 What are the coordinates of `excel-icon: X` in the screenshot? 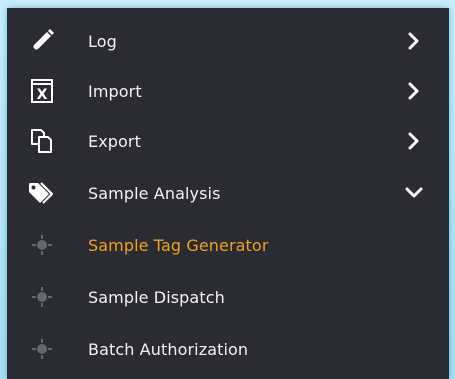 It's located at (42, 91).